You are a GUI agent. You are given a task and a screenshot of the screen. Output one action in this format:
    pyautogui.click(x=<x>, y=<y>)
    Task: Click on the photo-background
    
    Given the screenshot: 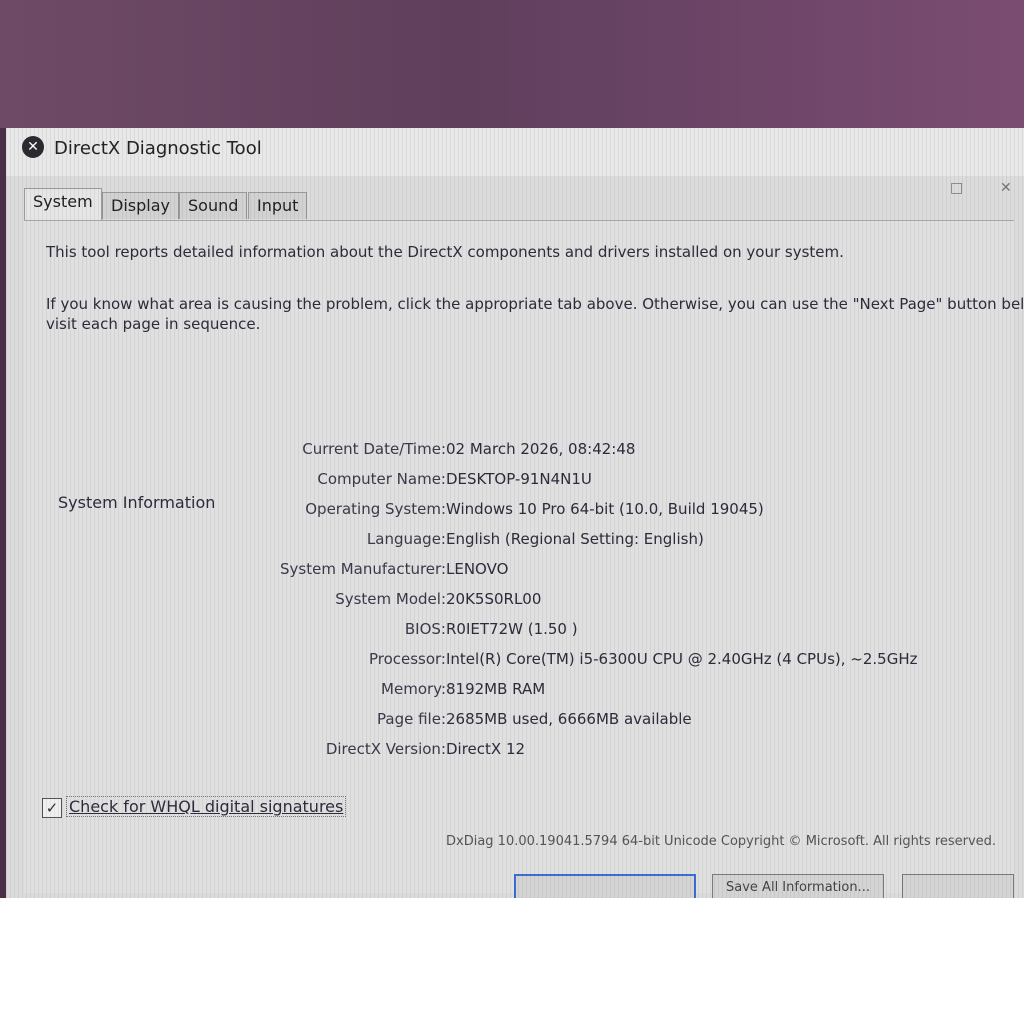 What is the action you would take?
    pyautogui.click(x=512, y=961)
    